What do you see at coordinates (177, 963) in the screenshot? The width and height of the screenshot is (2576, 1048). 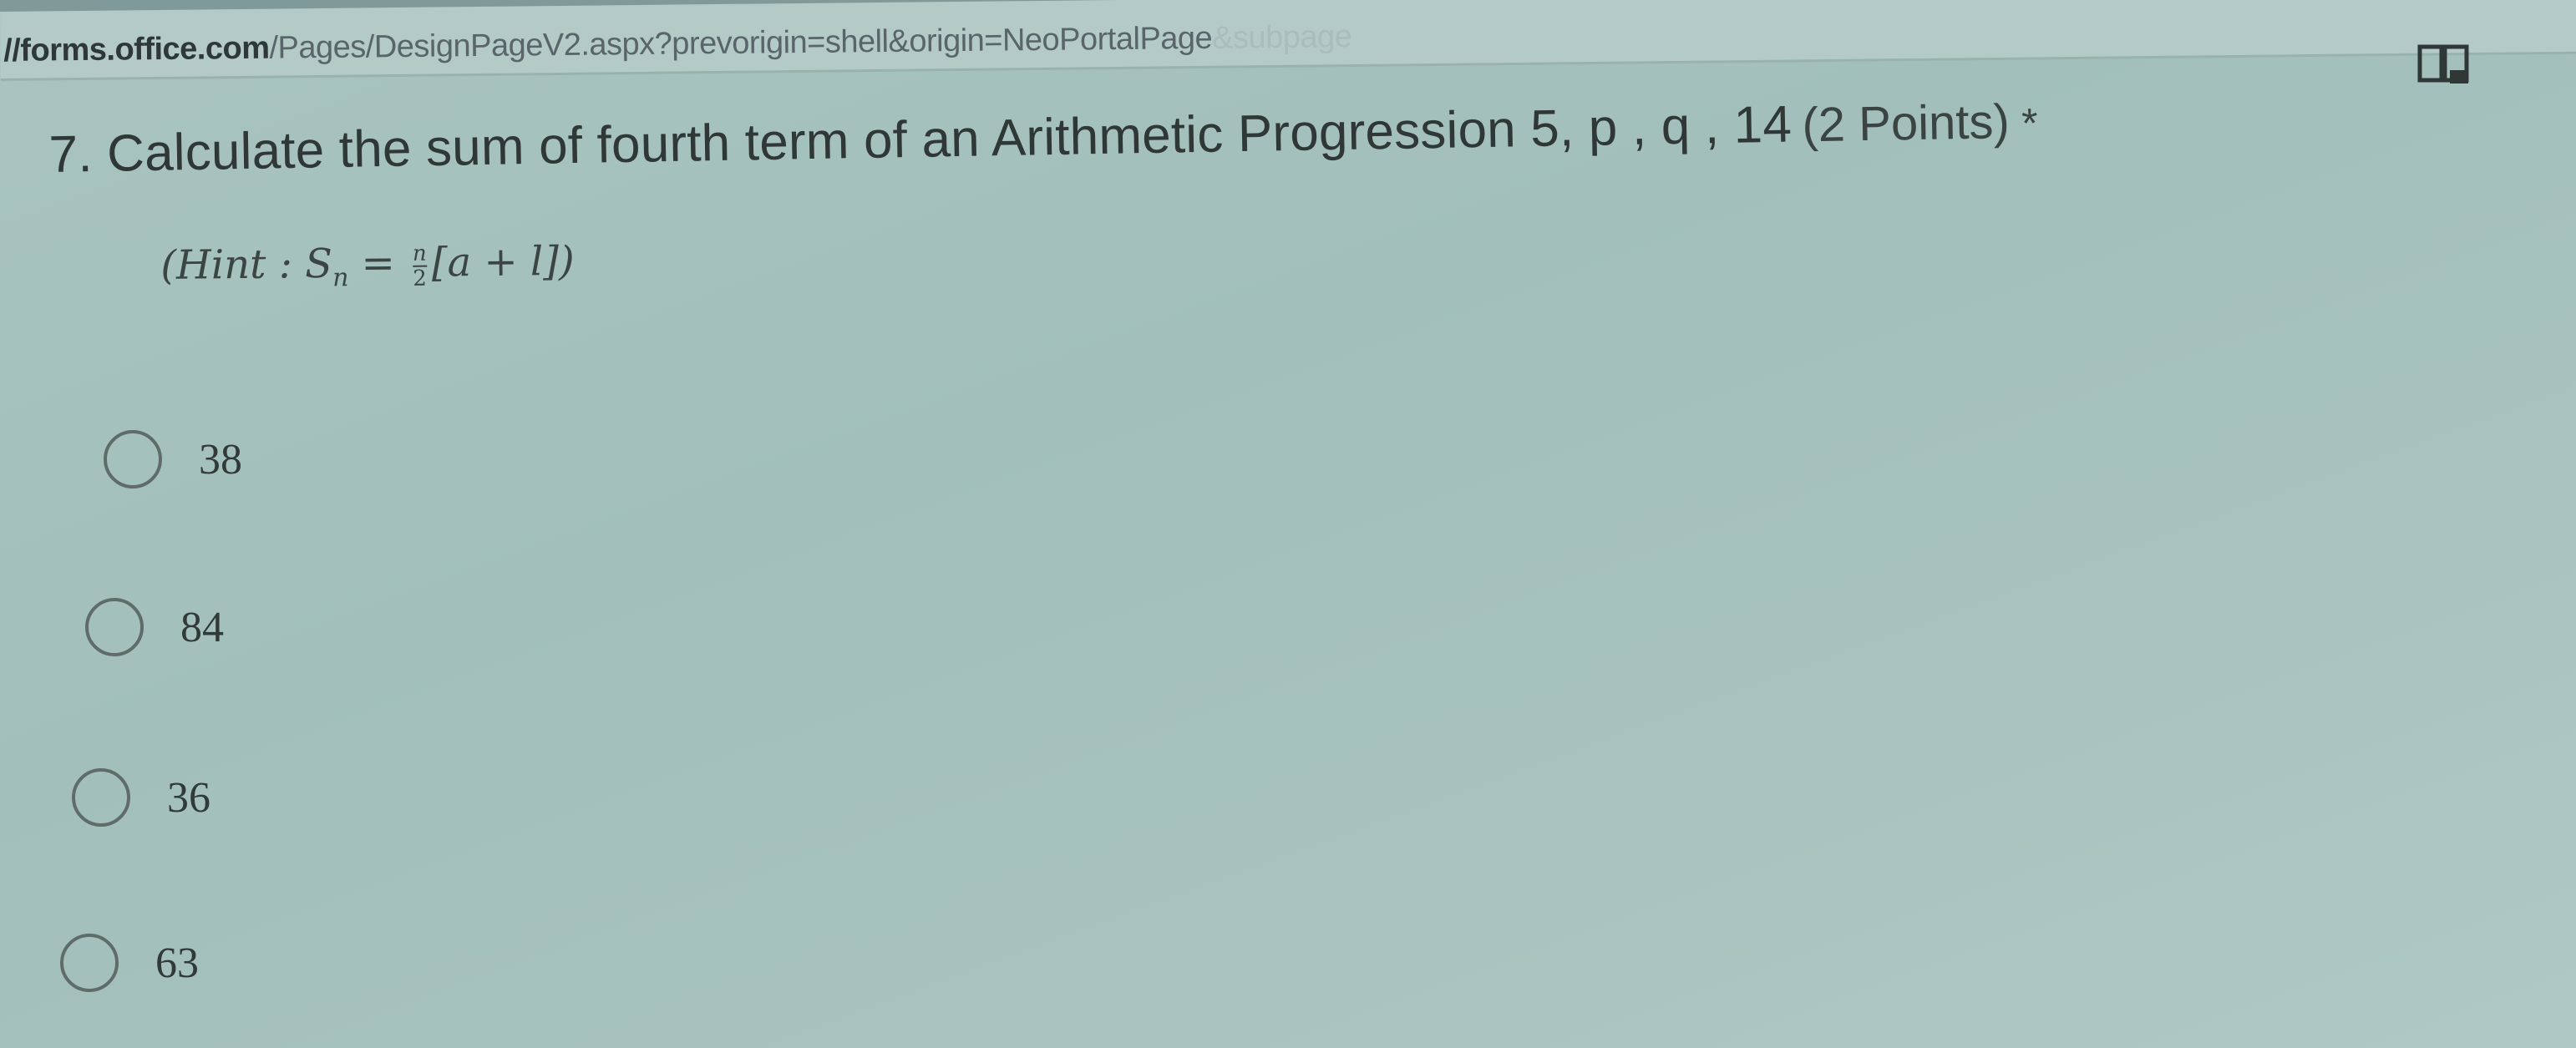 I see `option-label: 63` at bounding box center [177, 963].